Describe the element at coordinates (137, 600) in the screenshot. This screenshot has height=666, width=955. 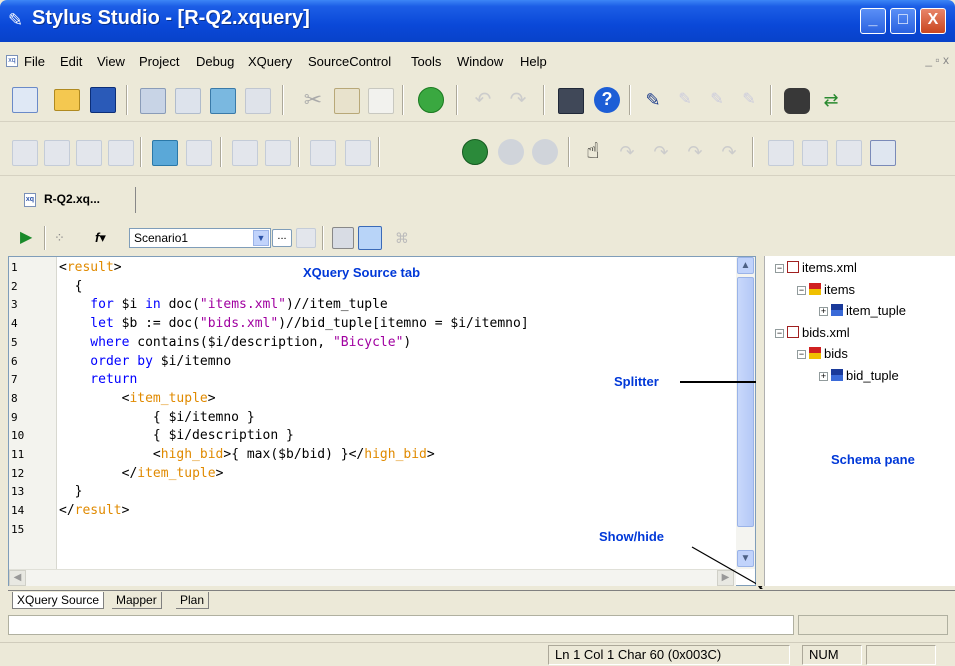
I see `tab-mapper: Mapper` at that location.